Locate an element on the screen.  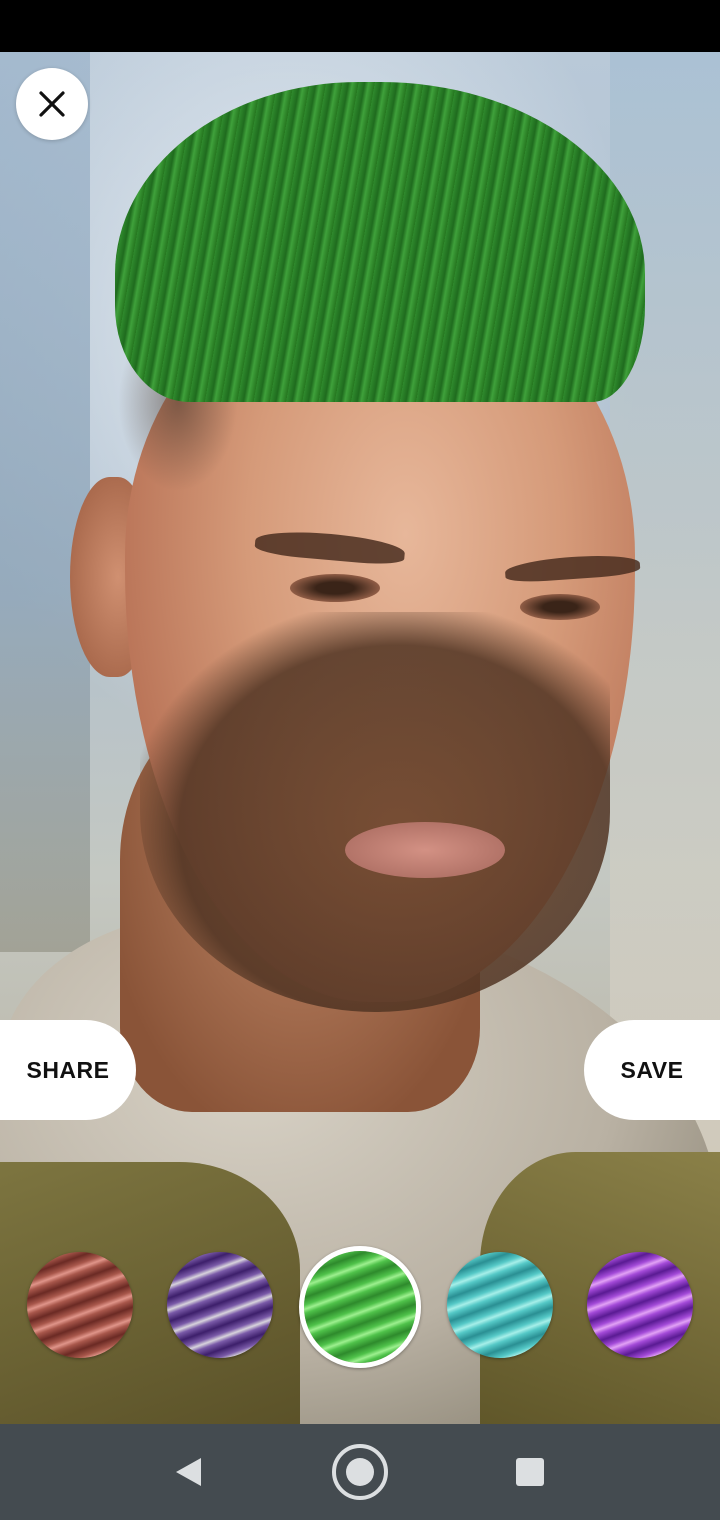
swatch-violet is located at coordinates (640, 1305).